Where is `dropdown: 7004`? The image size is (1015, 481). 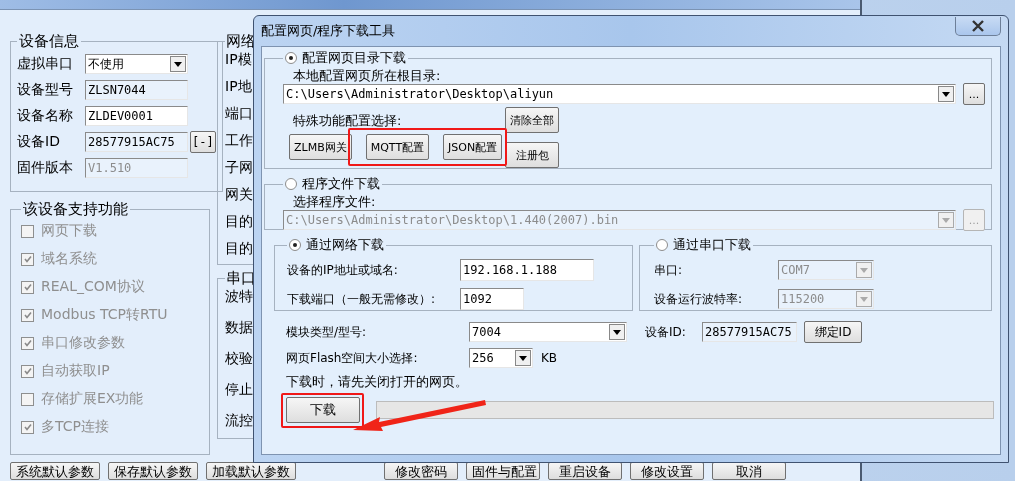 dropdown: 7004 is located at coordinates (548, 332).